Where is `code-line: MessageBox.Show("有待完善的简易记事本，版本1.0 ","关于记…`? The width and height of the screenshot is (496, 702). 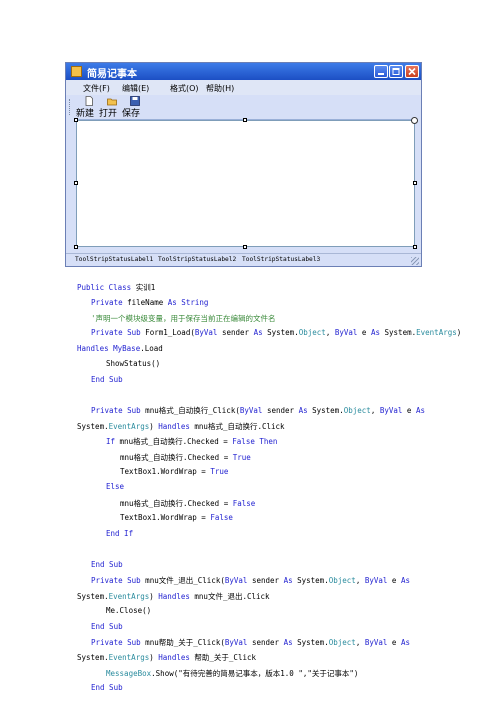
code-line: MessageBox.Show("有待完善的简易记事本，版本1.0 ","关于记… is located at coordinates (232, 673).